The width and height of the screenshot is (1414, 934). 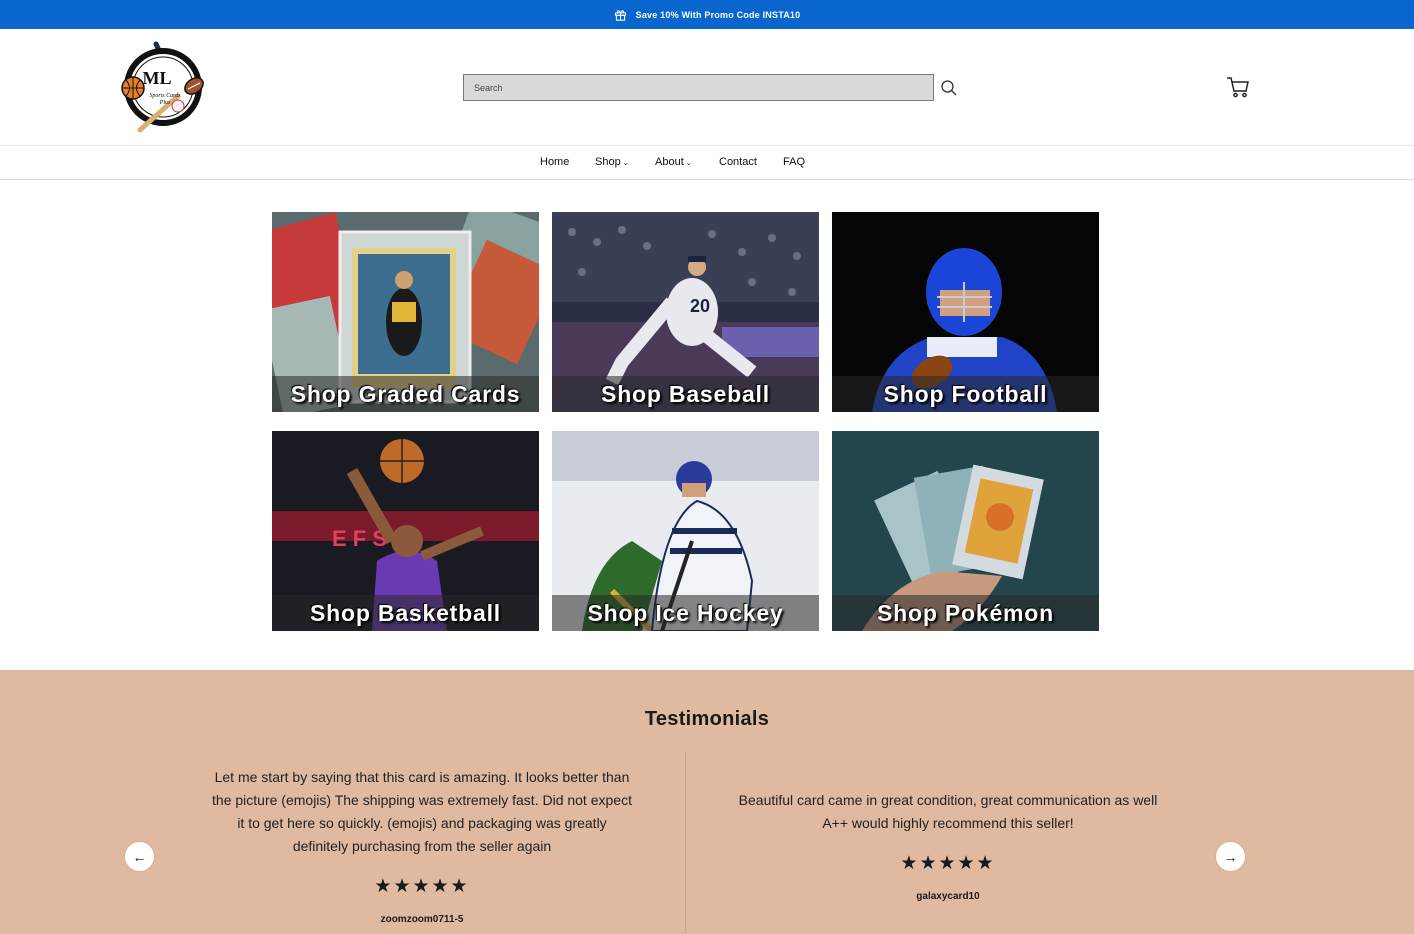 I want to click on tile-label: Shop Graded Cards, so click(x=405, y=394).